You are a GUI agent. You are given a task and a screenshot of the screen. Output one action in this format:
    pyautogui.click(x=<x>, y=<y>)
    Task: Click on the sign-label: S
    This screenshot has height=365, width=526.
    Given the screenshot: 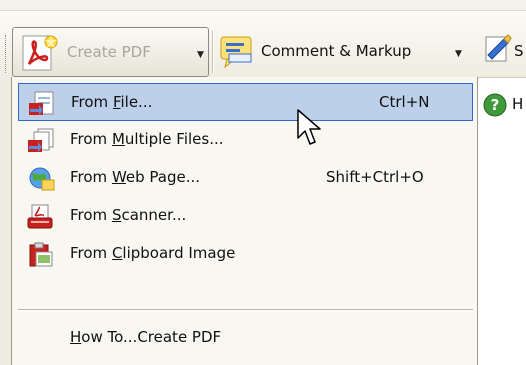 What is the action you would take?
    pyautogui.click(x=519, y=51)
    